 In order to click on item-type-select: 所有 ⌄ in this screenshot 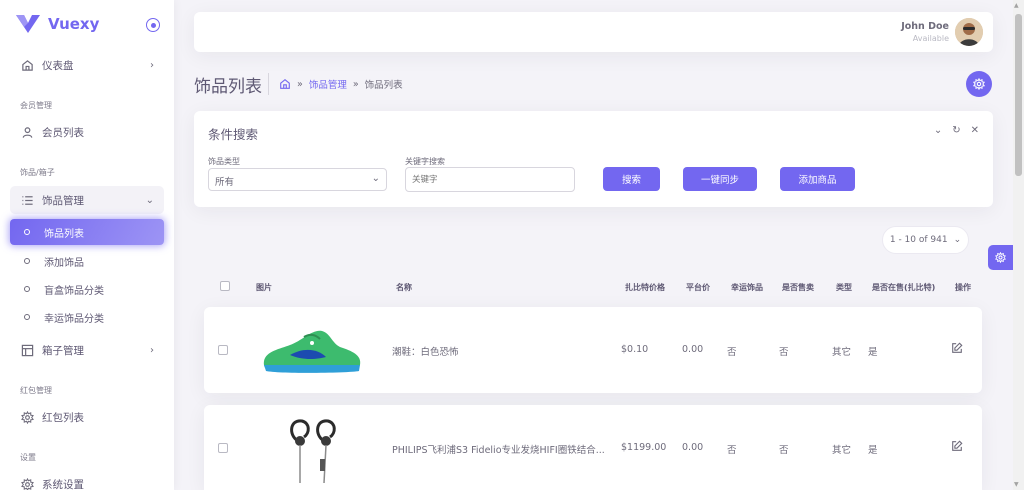, I will do `click(297, 179)`.